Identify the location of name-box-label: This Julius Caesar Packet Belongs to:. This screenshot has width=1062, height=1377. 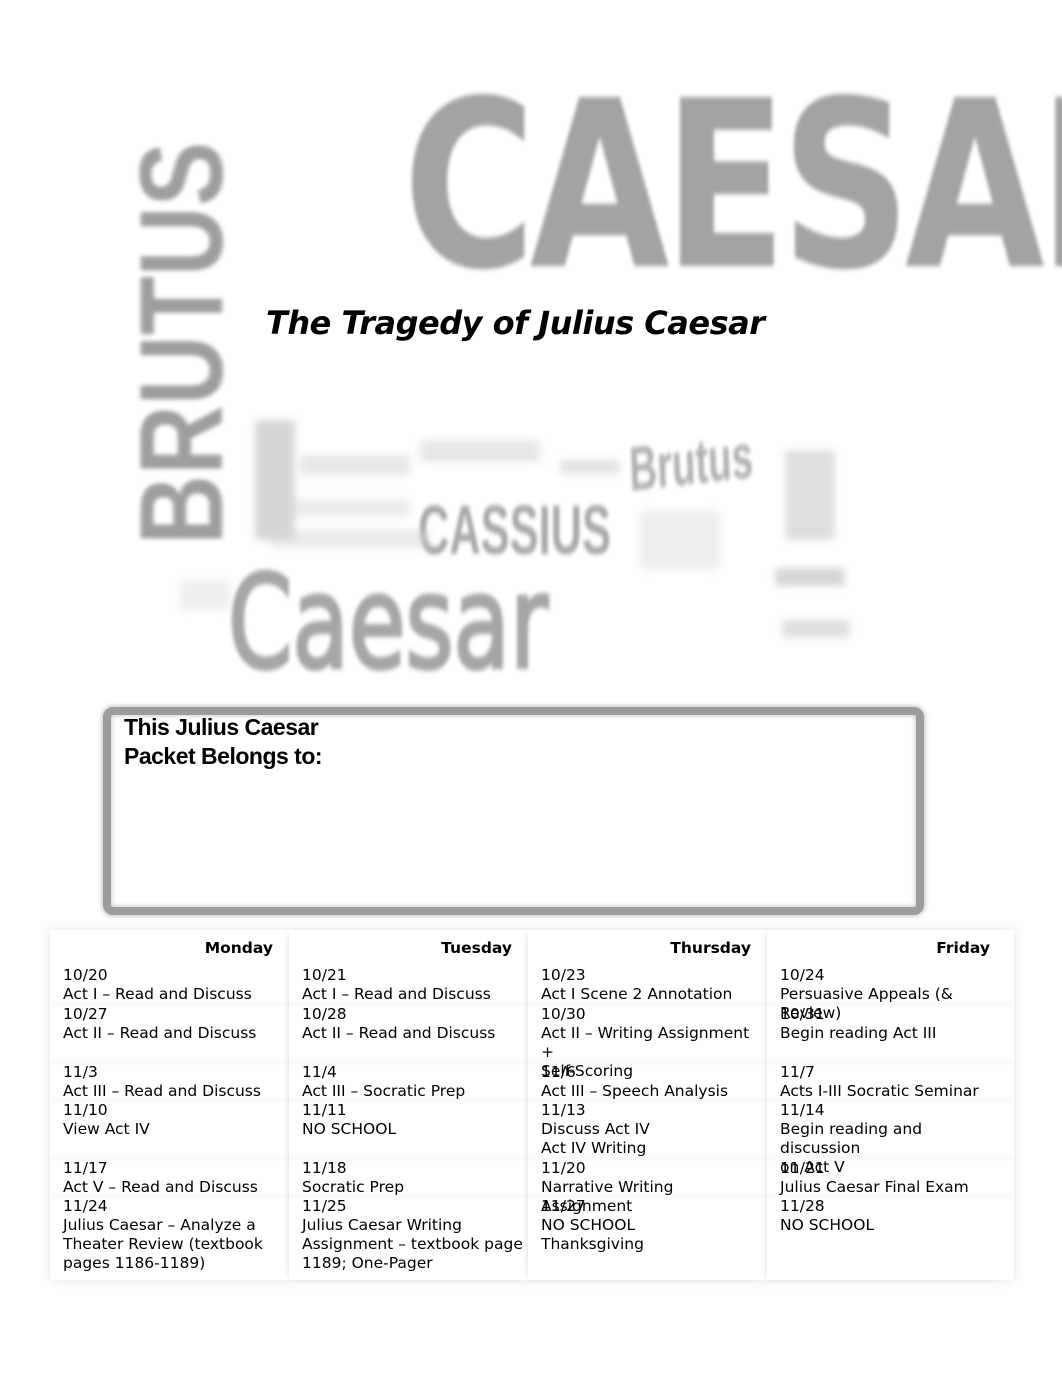
(223, 742).